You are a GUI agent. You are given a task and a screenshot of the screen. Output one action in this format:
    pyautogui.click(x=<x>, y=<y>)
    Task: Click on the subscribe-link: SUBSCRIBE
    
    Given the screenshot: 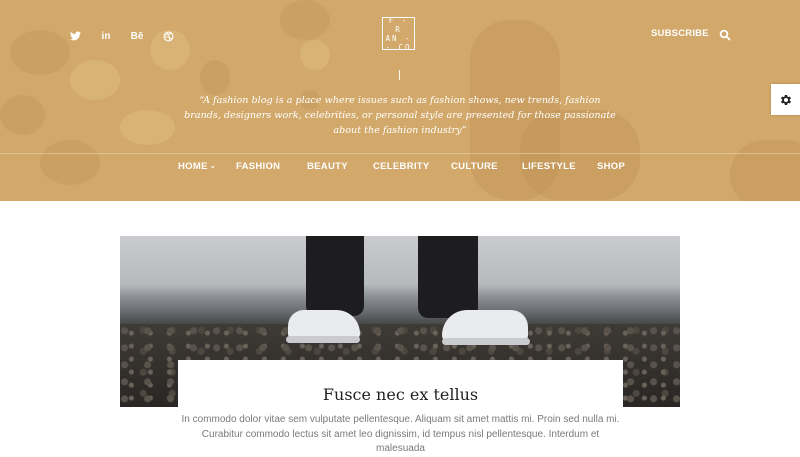 What is the action you would take?
    pyautogui.click(x=680, y=33)
    